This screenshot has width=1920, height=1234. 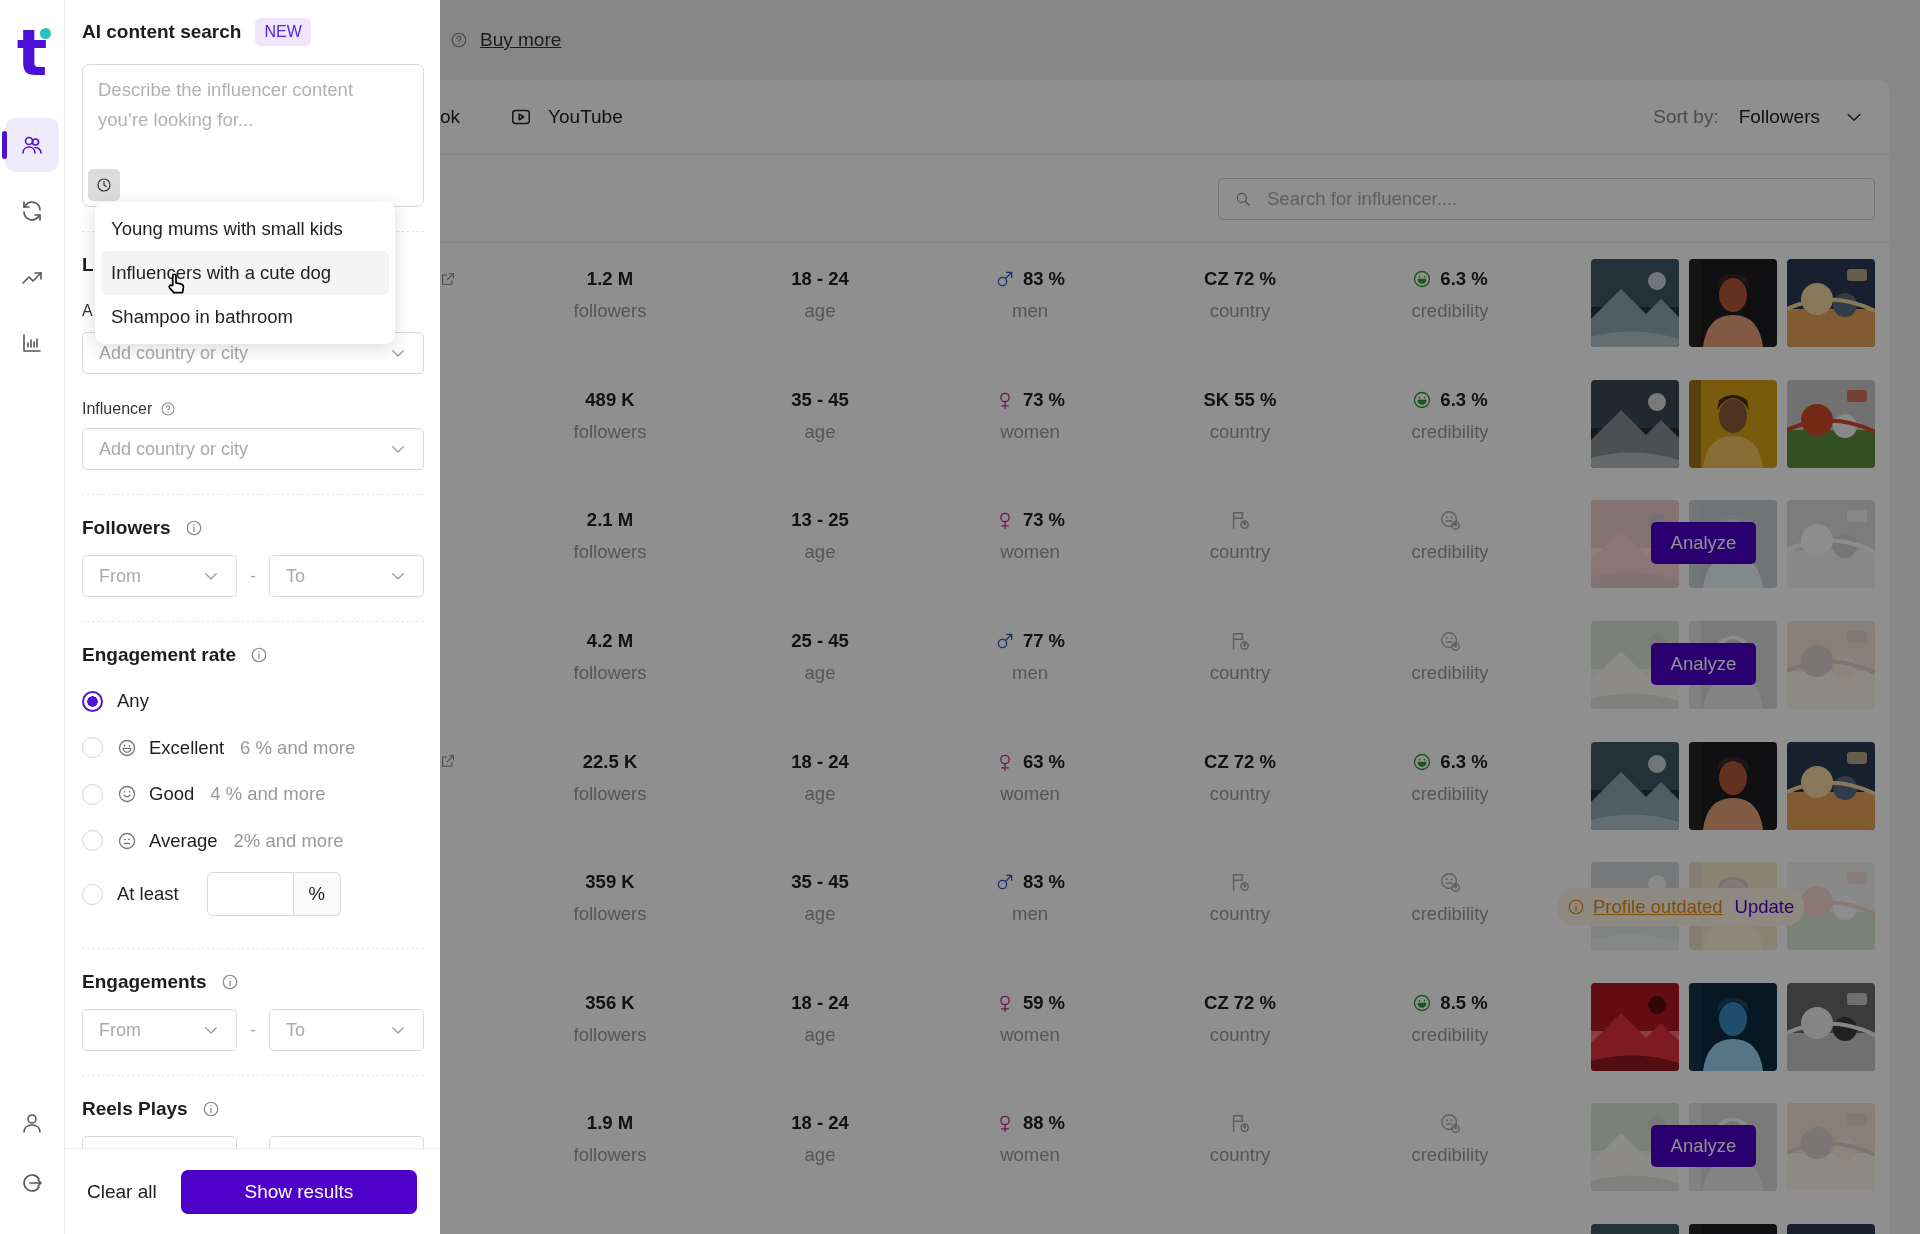 What do you see at coordinates (92, 701) in the screenshot?
I see `radio-button` at bounding box center [92, 701].